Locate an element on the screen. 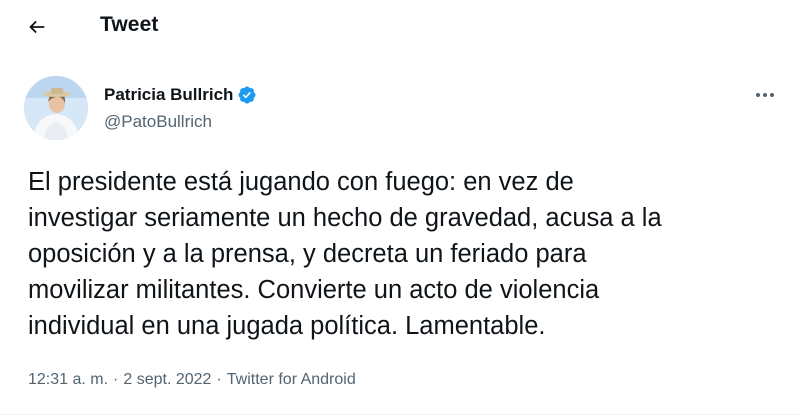 Image resolution: width=800 pixels, height=417 pixels. avatar is located at coordinates (56, 108).